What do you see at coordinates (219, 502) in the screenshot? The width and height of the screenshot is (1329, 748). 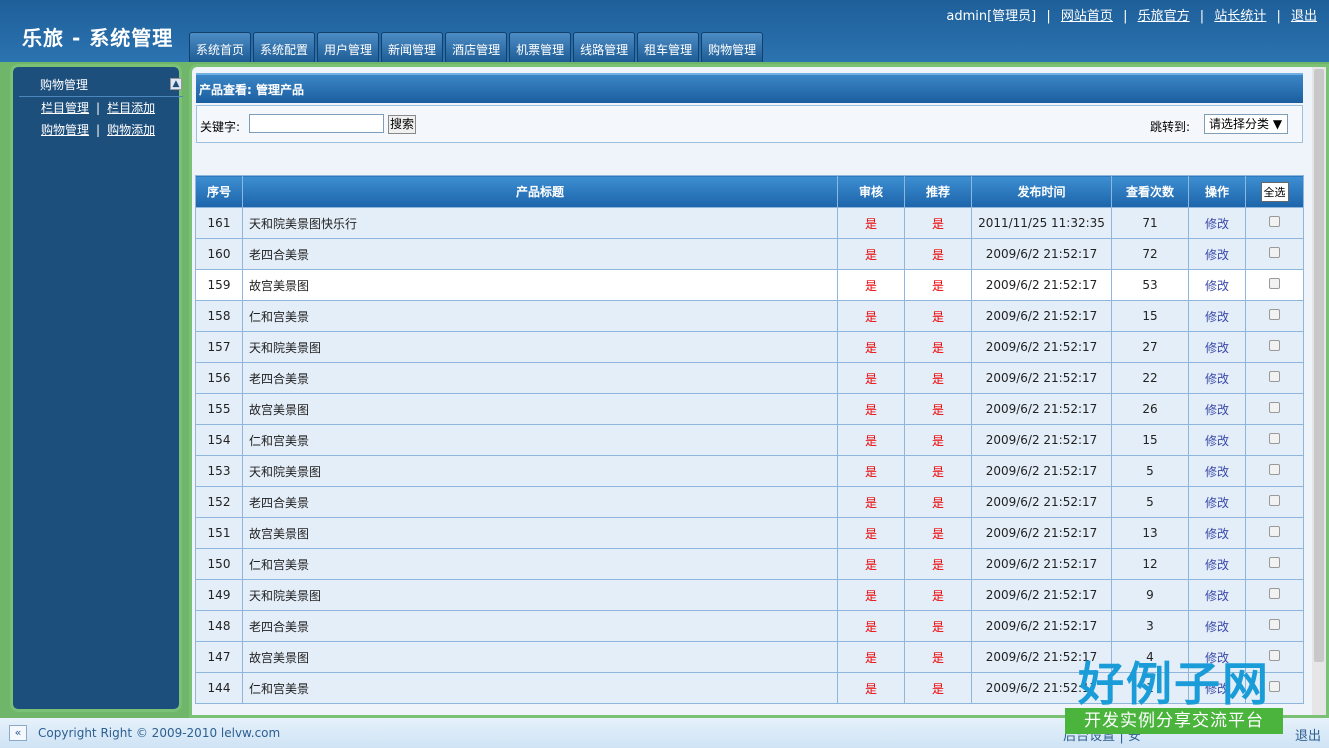 I see `row-id: 152` at bounding box center [219, 502].